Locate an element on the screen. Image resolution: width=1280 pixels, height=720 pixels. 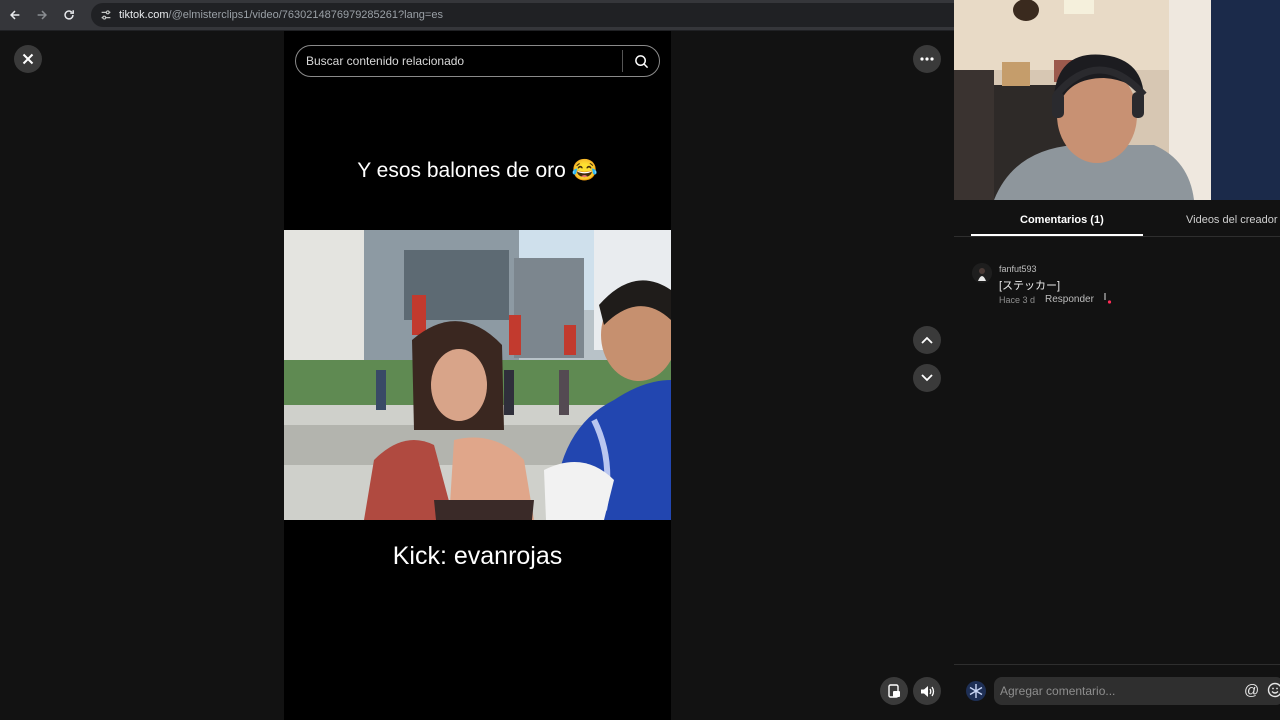
close-icon is located at coordinates (28, 59).